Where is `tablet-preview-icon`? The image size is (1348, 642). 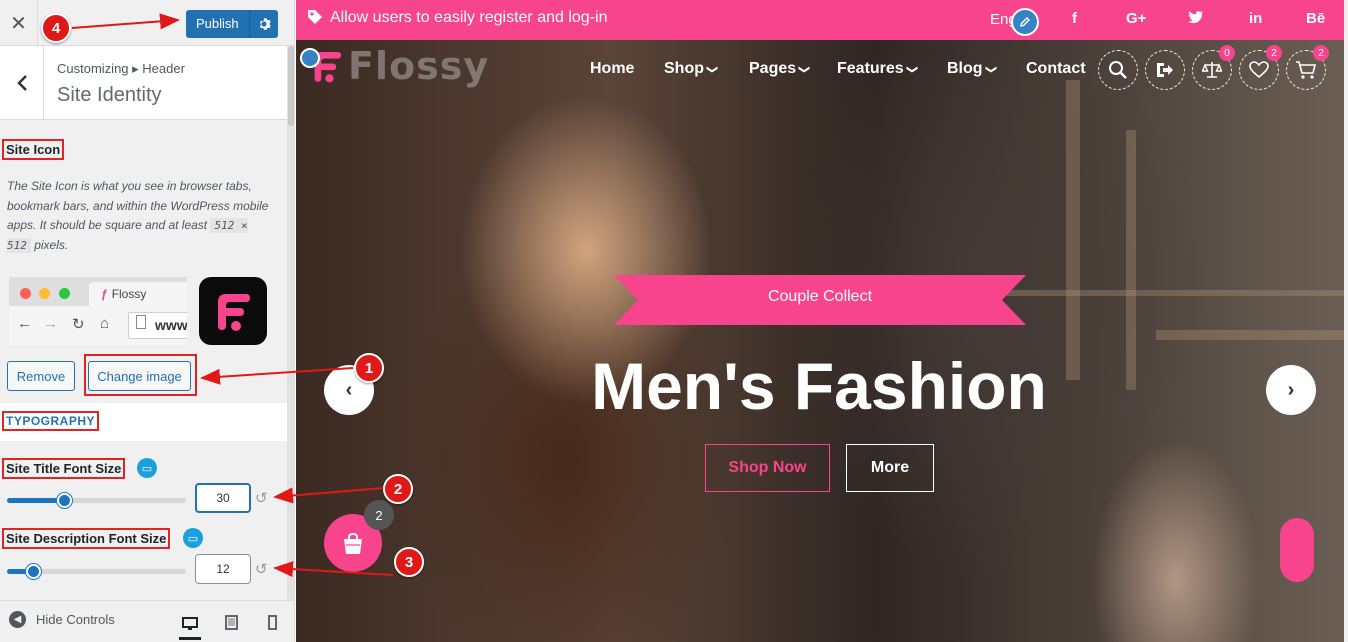
tablet-preview-icon is located at coordinates (231, 622).